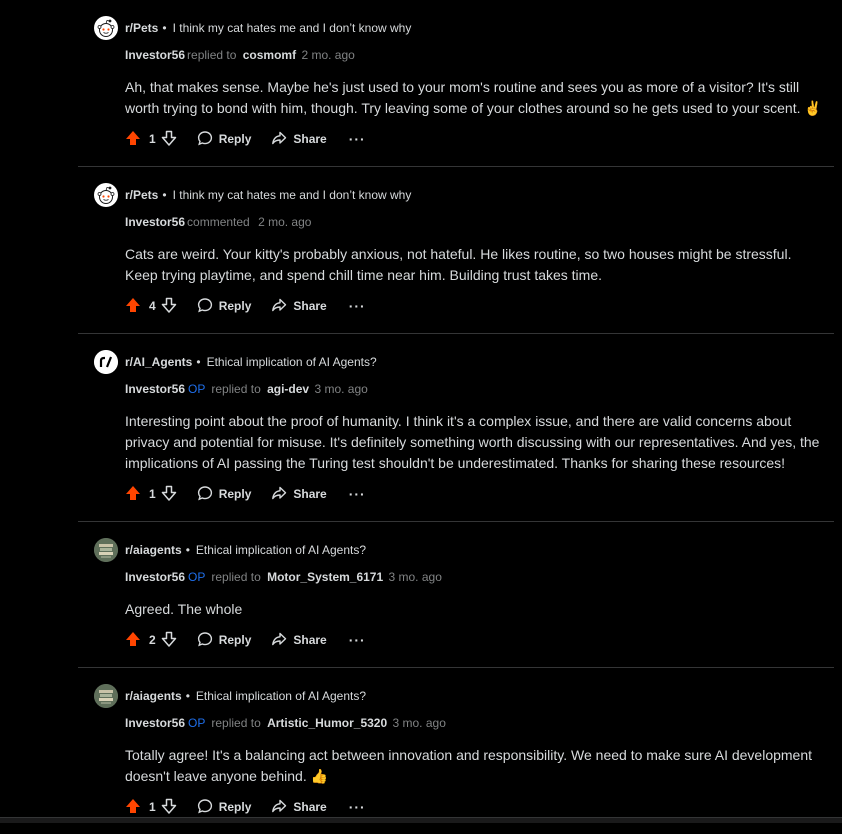 This screenshot has height=834, width=842. I want to click on reply-target-link: cosmomf, so click(269, 55).